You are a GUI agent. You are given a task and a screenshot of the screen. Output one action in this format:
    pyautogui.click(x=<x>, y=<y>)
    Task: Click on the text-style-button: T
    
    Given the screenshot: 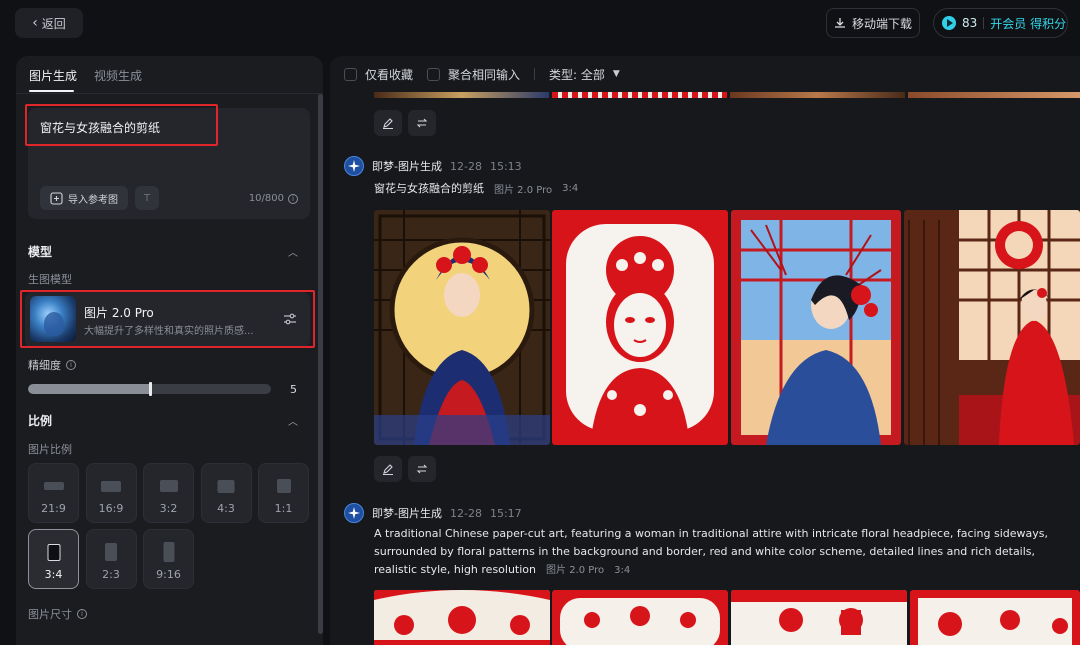 What is the action you would take?
    pyautogui.click(x=147, y=198)
    